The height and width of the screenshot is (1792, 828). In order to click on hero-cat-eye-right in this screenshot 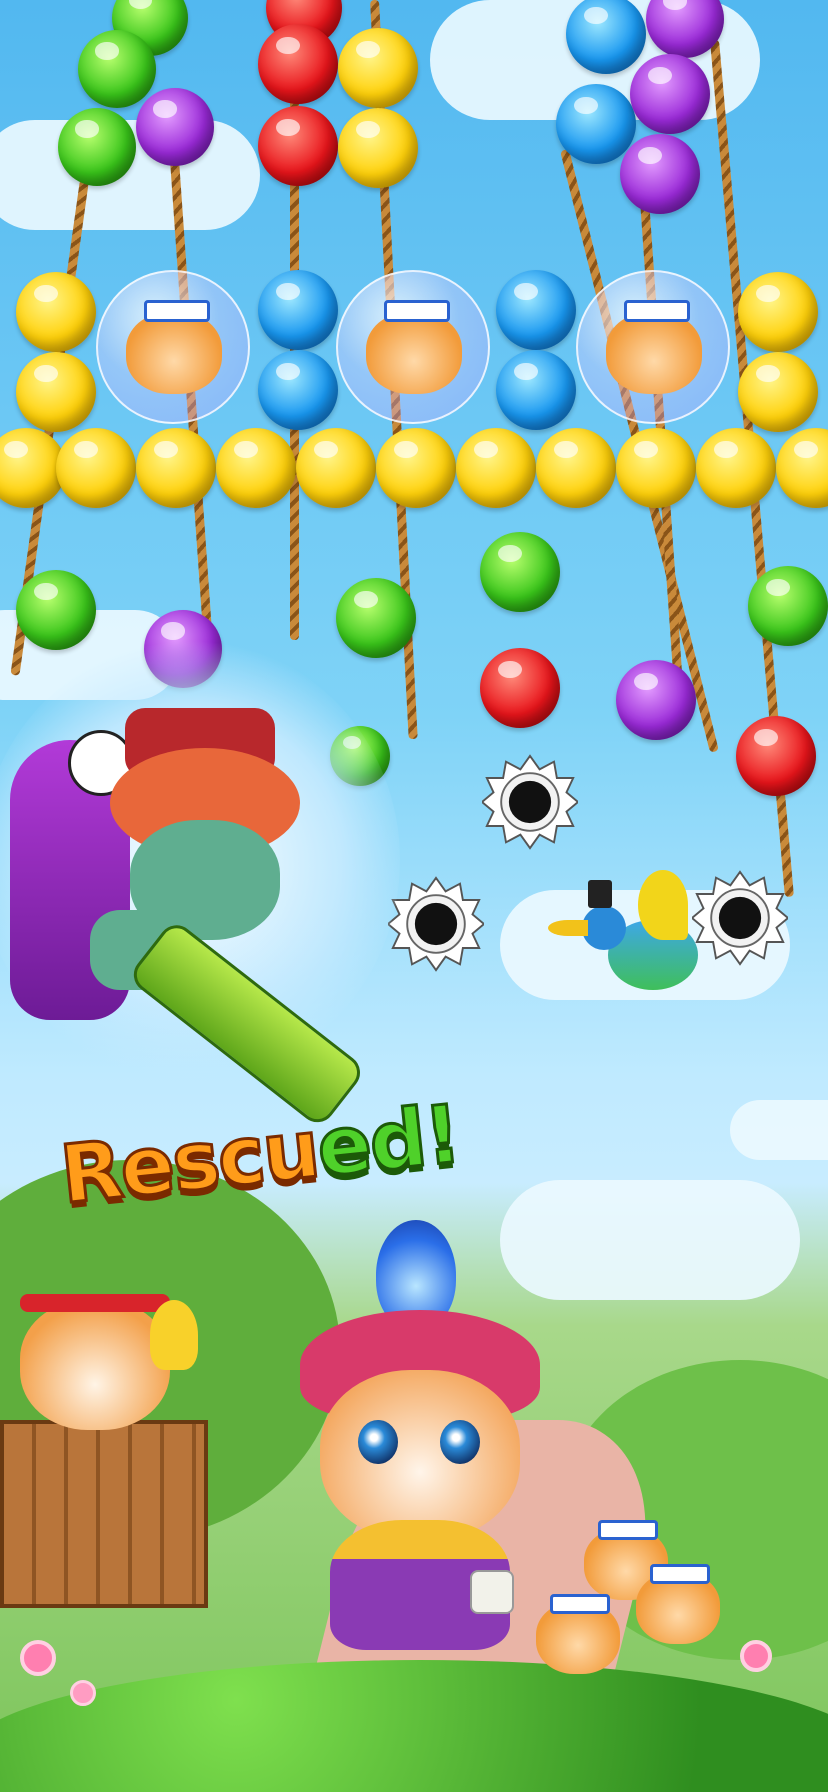, I will do `click(460, 1442)`.